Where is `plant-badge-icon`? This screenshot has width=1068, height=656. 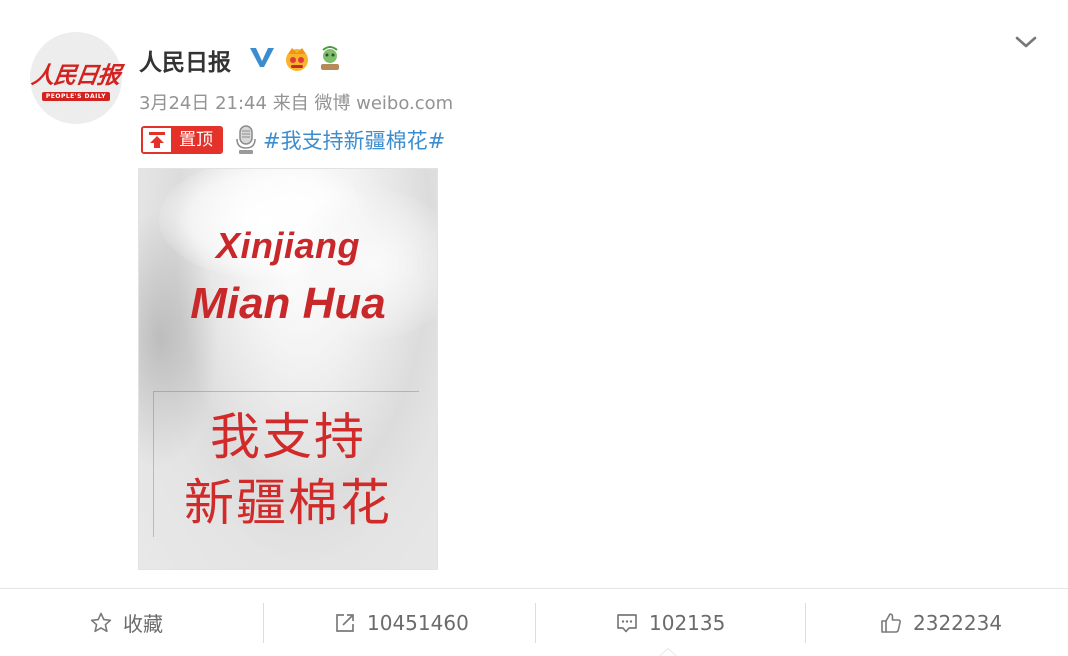
plant-badge-icon is located at coordinates (330, 58).